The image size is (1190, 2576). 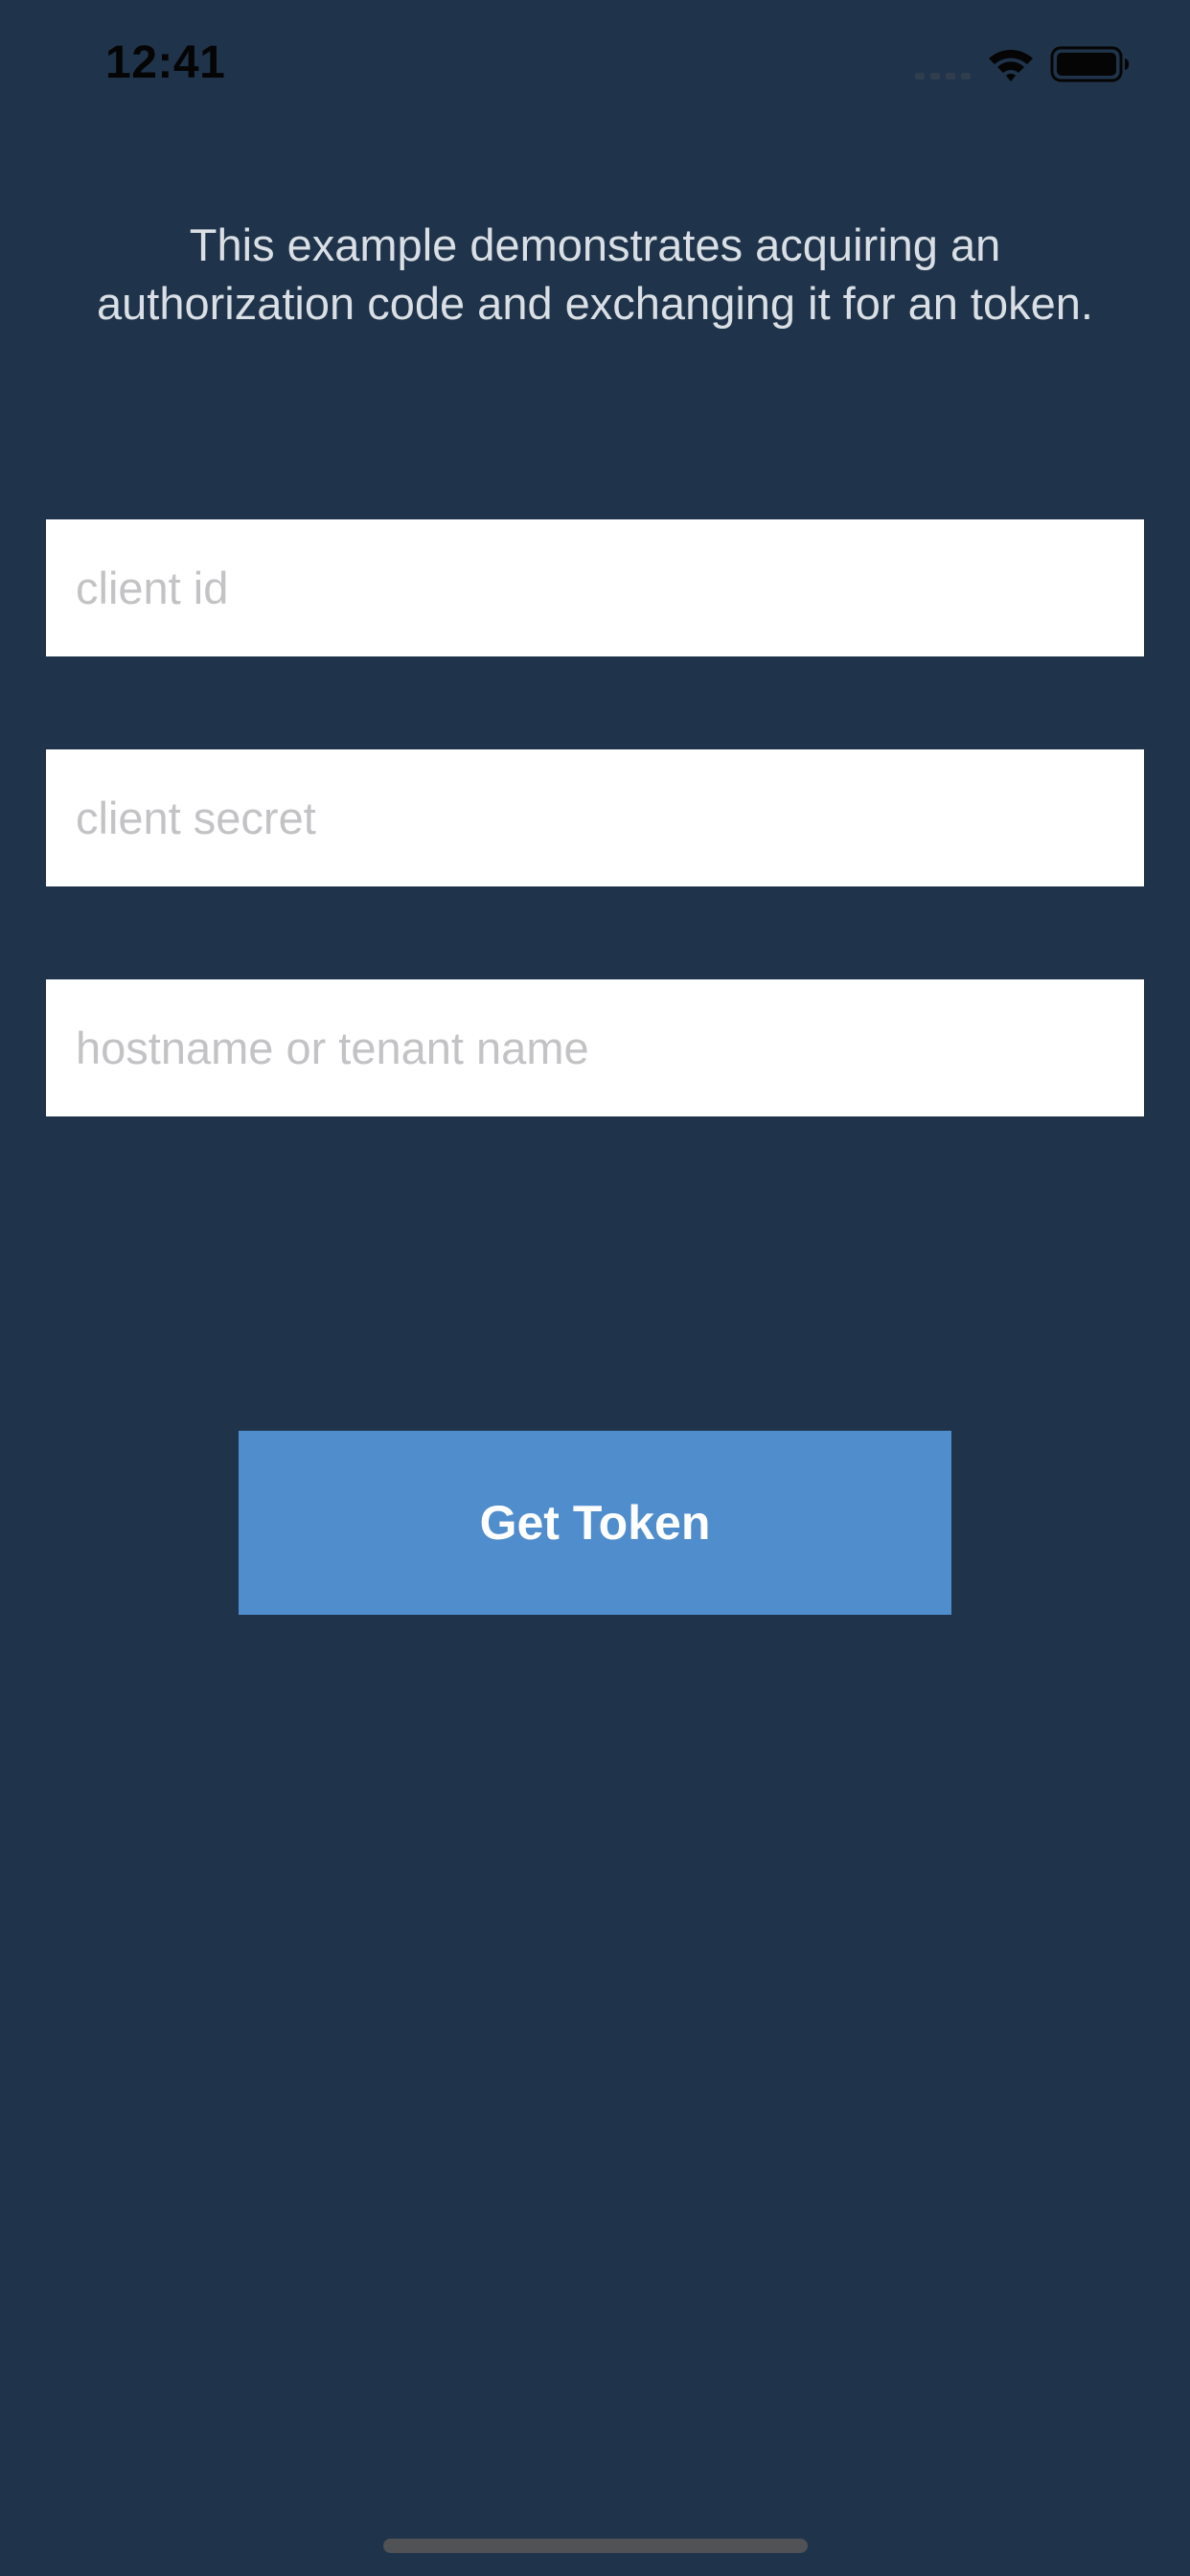 What do you see at coordinates (166, 63) in the screenshot?
I see `status-time: 12:41` at bounding box center [166, 63].